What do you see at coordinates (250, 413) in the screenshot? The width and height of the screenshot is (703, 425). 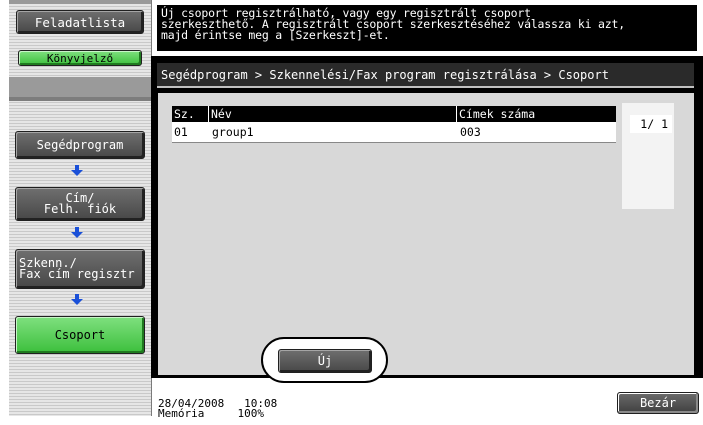 I see `memory-value: 100%` at bounding box center [250, 413].